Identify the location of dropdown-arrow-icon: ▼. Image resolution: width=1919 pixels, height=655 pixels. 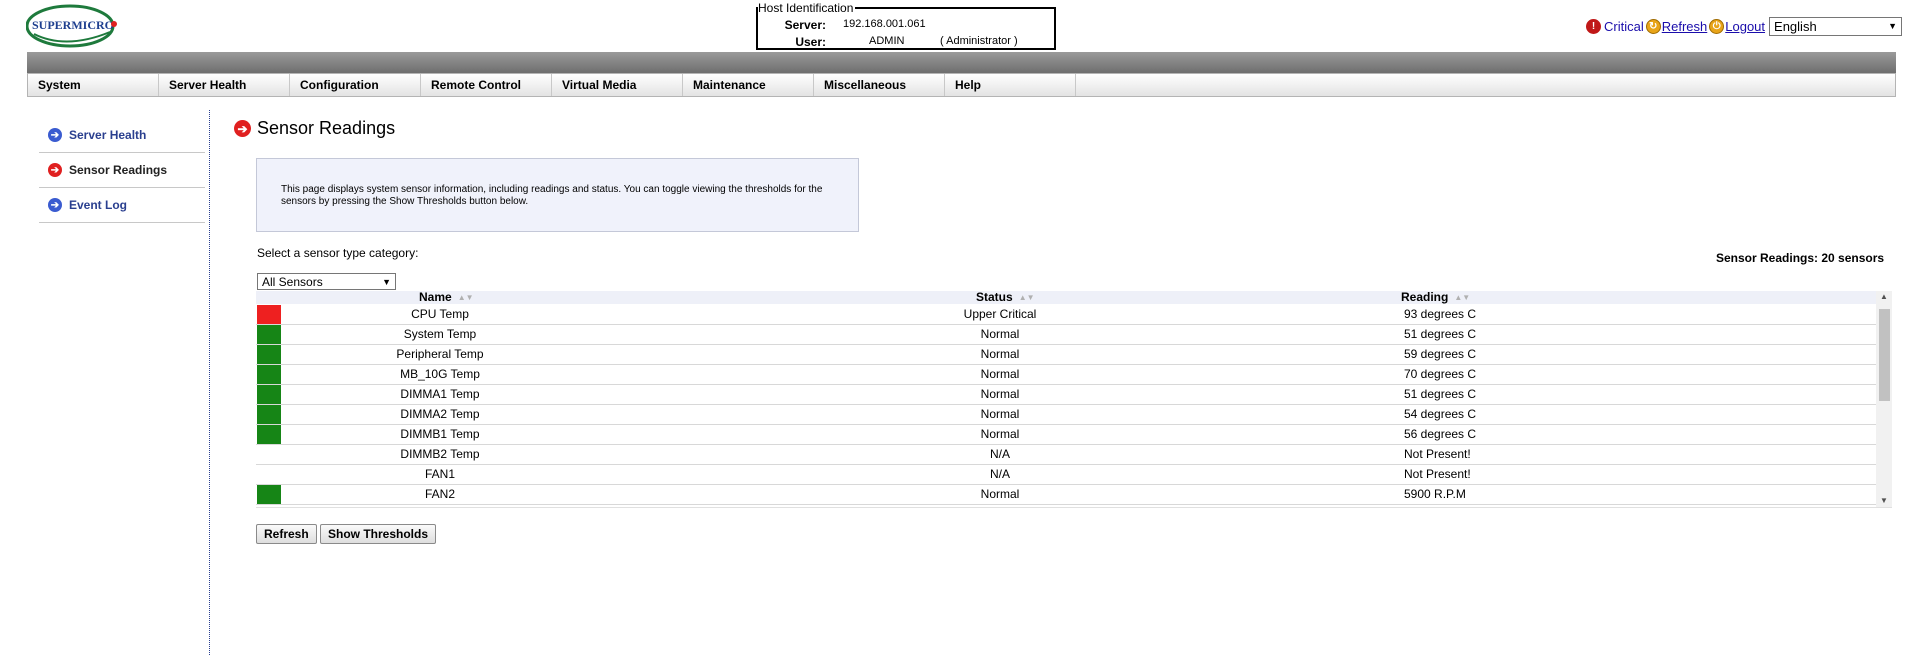
(386, 281).